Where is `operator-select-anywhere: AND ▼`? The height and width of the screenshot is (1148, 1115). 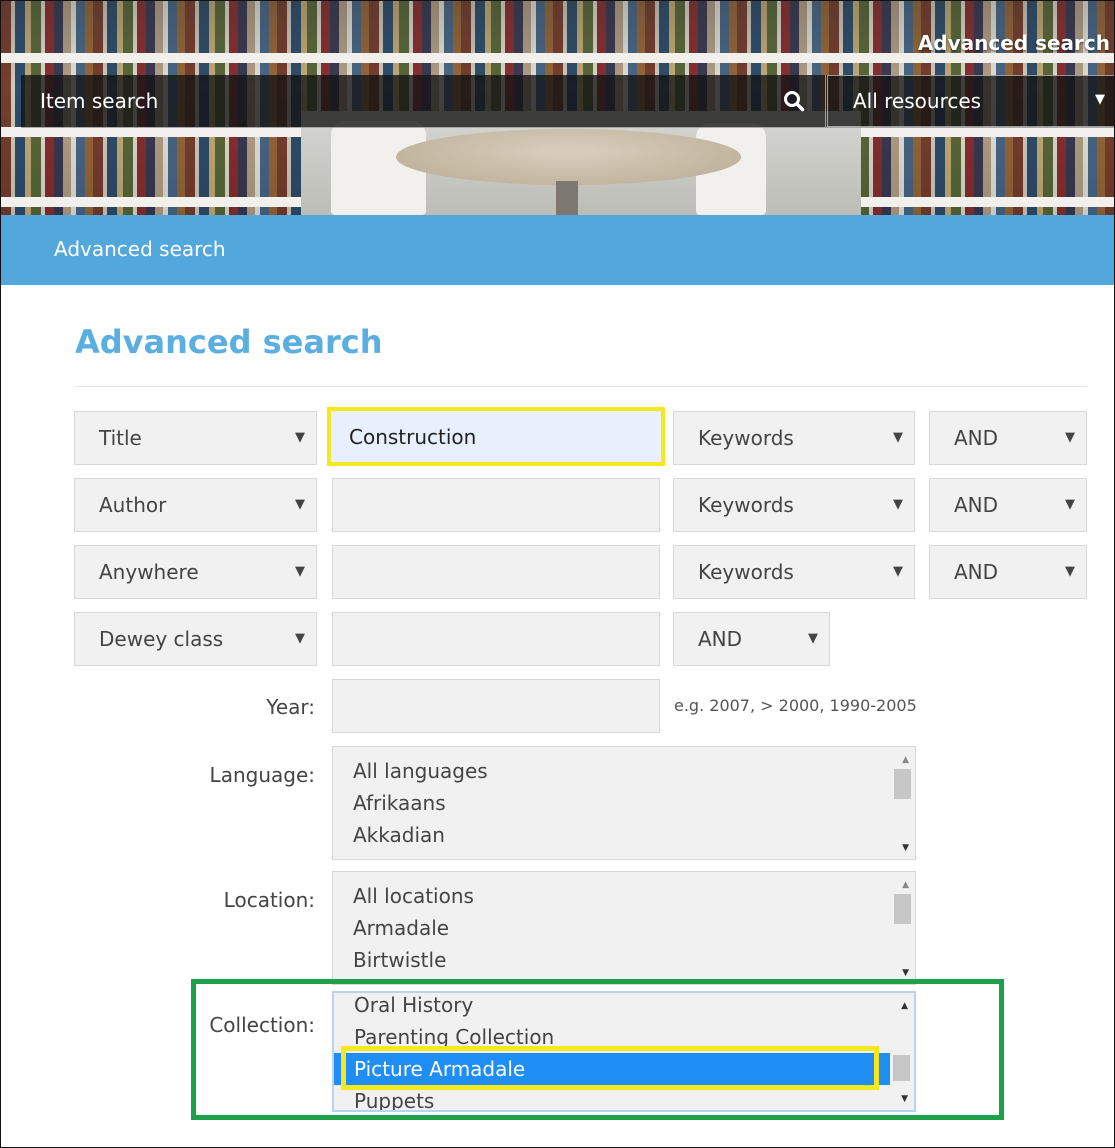 operator-select-anywhere: AND ▼ is located at coordinates (1008, 572).